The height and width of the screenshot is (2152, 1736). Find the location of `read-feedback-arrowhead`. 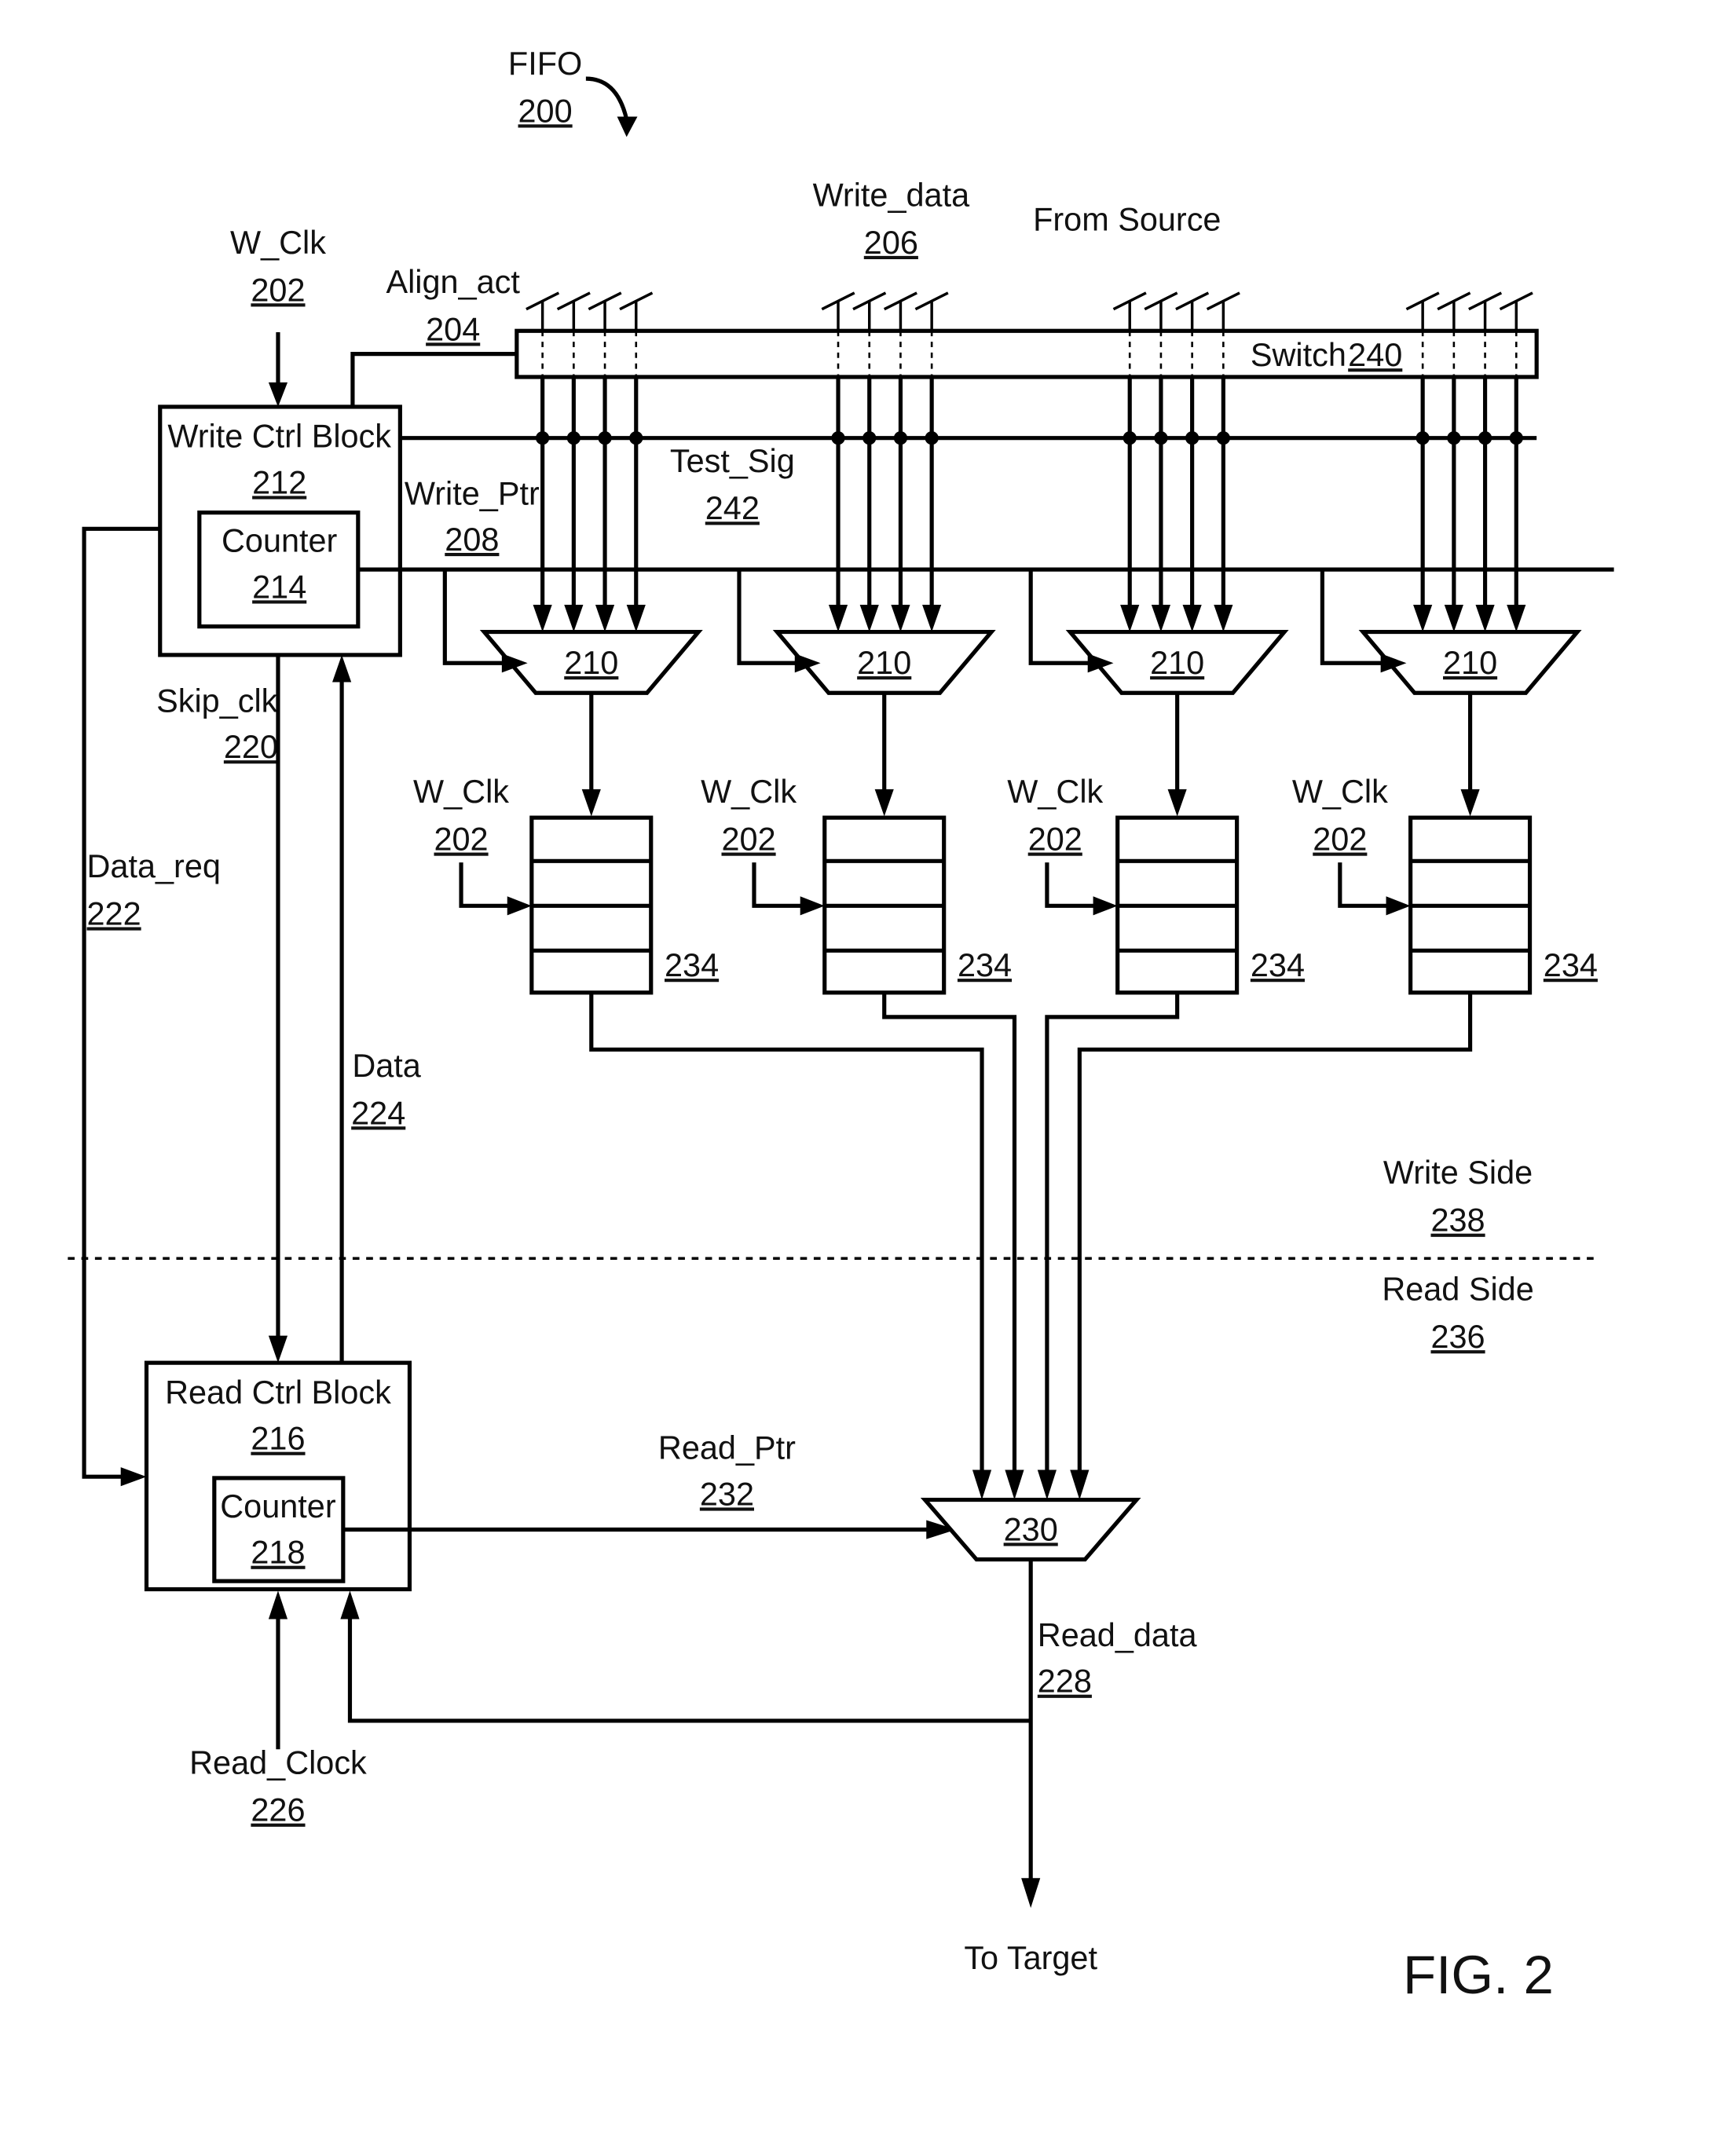

read-feedback-arrowhead is located at coordinates (350, 1604).